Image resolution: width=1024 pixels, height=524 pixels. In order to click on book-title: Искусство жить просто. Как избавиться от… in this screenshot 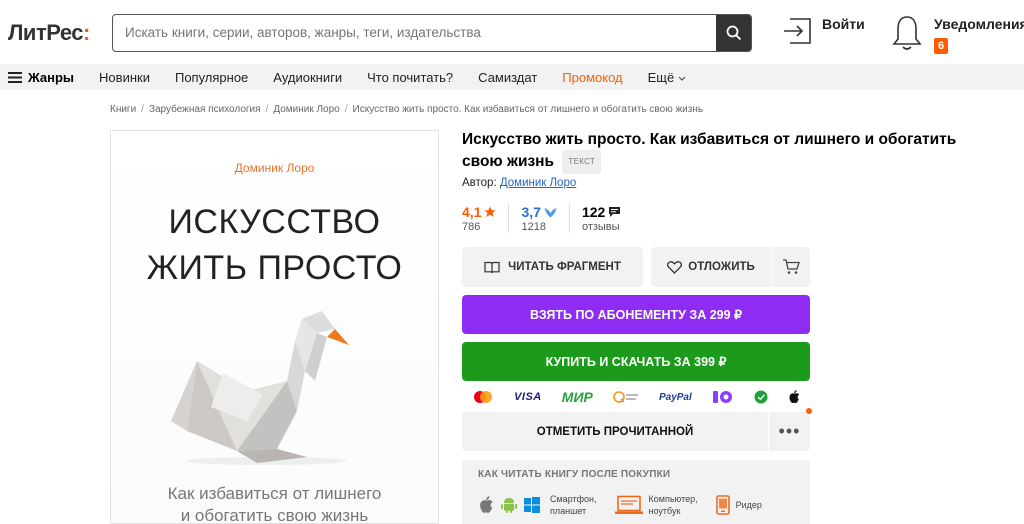, I will do `click(722, 152)`.